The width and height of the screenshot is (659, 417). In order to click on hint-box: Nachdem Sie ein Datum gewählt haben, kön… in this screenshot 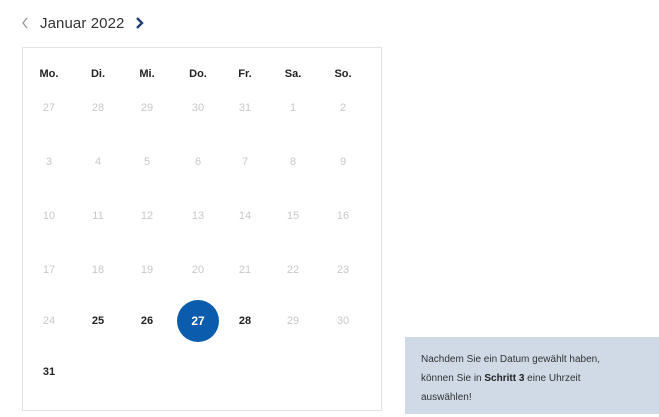, I will do `click(532, 375)`.